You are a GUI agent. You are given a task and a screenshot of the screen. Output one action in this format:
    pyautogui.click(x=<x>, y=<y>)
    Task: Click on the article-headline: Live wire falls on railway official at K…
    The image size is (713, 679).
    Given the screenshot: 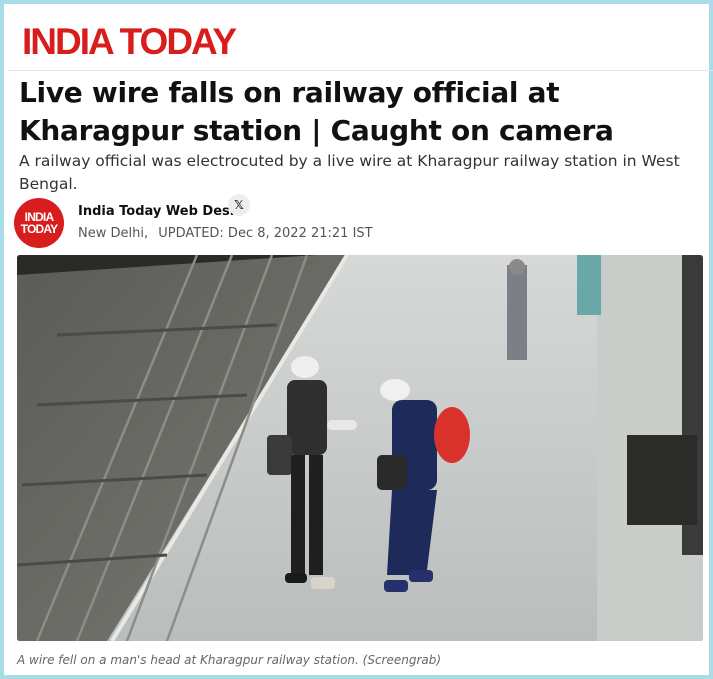 What is the action you would take?
    pyautogui.click(x=316, y=111)
    